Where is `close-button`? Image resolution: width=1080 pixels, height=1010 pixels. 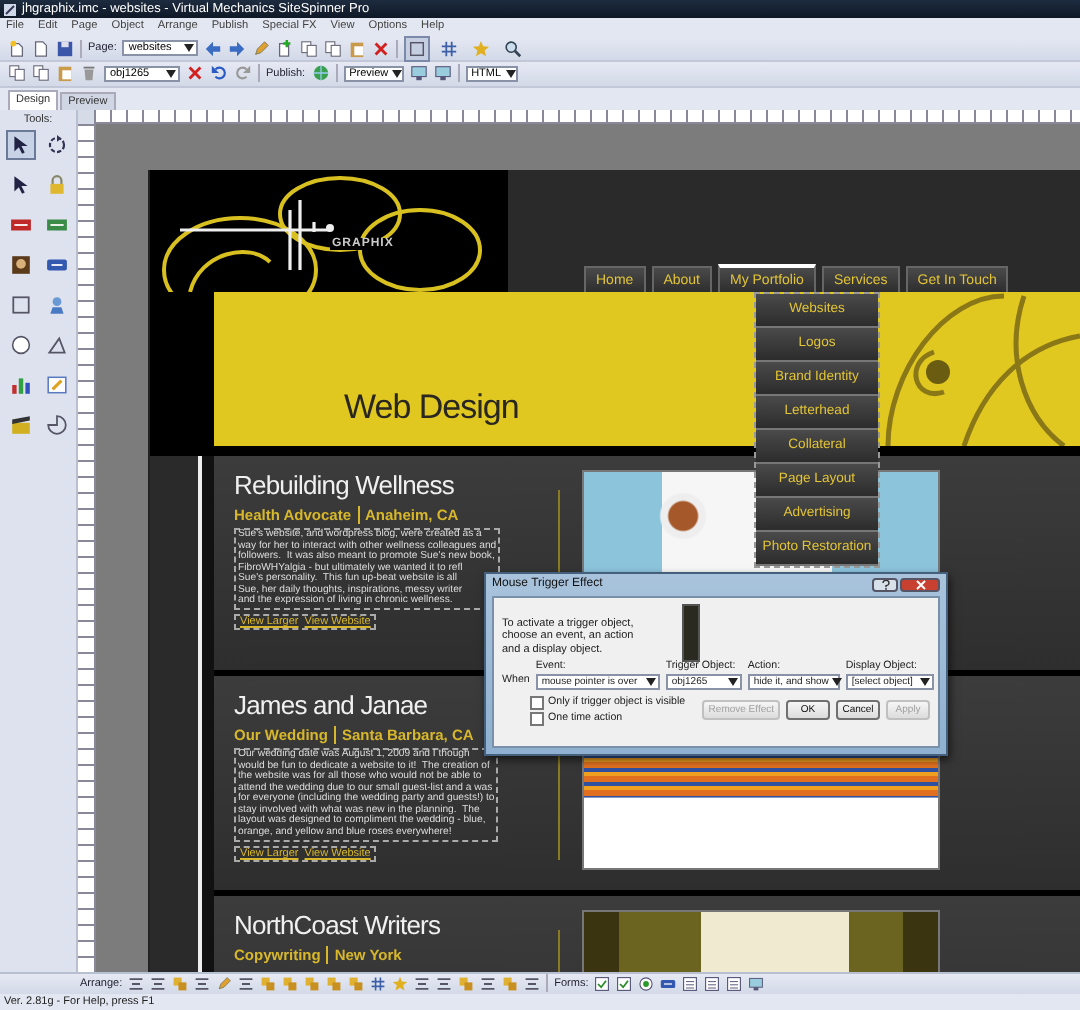 close-button is located at coordinates (920, 584).